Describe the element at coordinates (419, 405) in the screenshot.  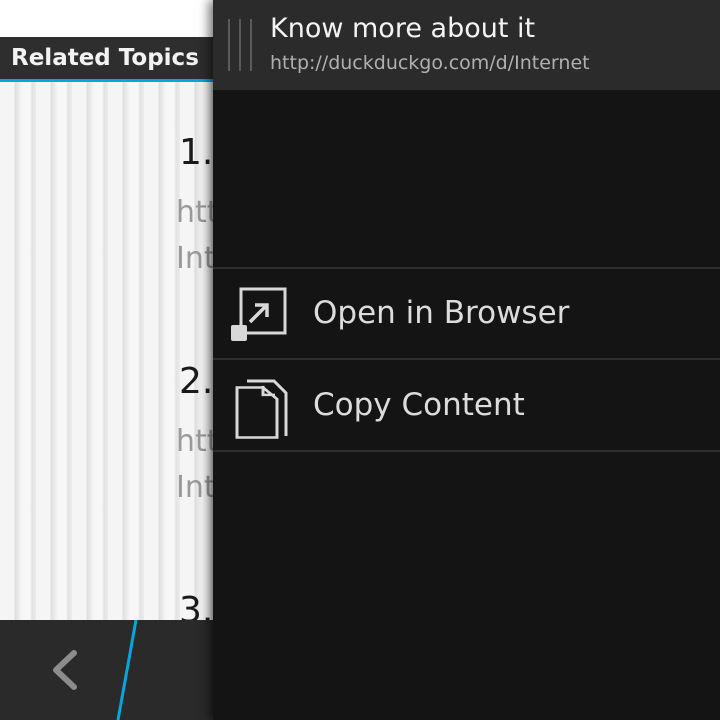
I see `copy-content-label: Copy Content` at that location.